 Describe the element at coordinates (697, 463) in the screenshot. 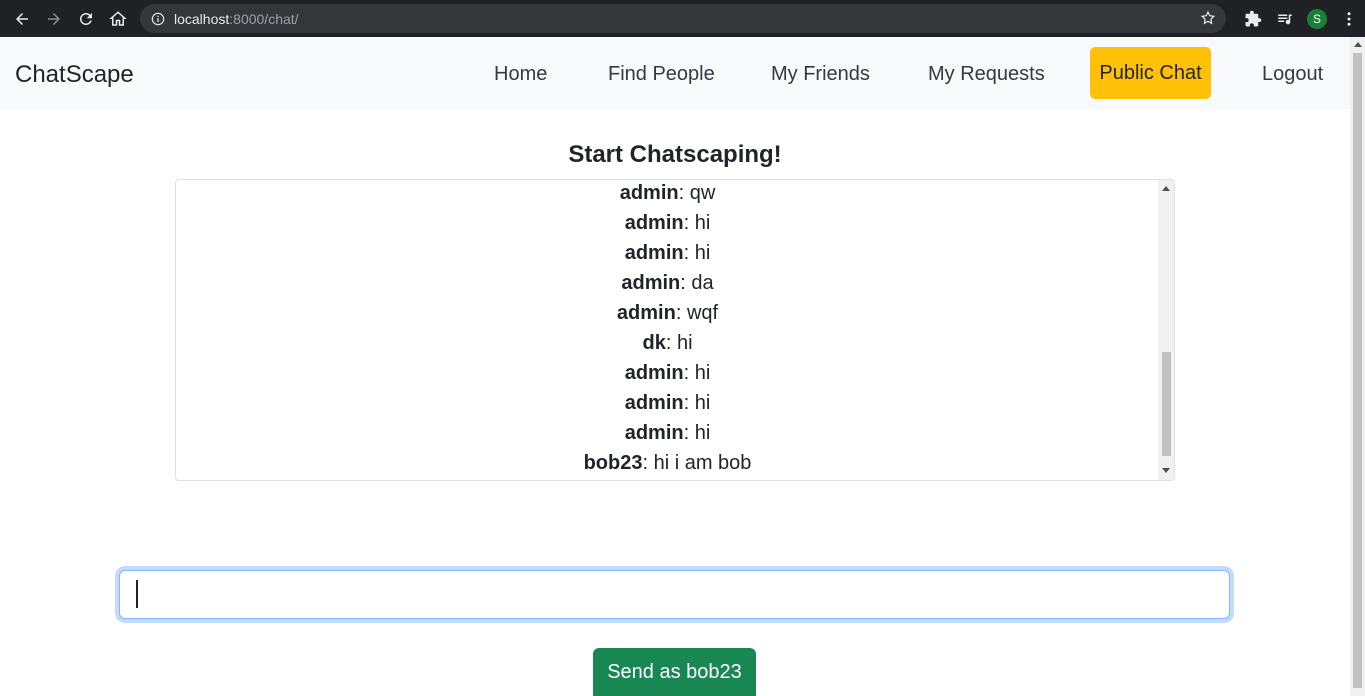

I see `message-text: : hi i am bob` at that location.